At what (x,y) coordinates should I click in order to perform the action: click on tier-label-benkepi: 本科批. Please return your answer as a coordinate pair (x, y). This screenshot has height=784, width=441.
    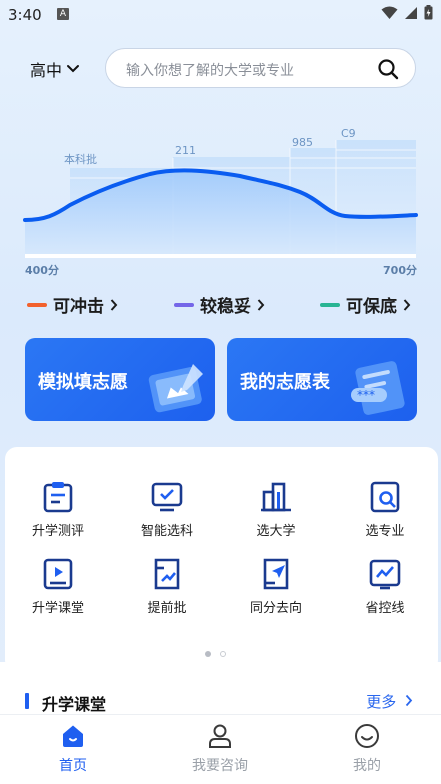
    Looking at the image, I should click on (80, 159).